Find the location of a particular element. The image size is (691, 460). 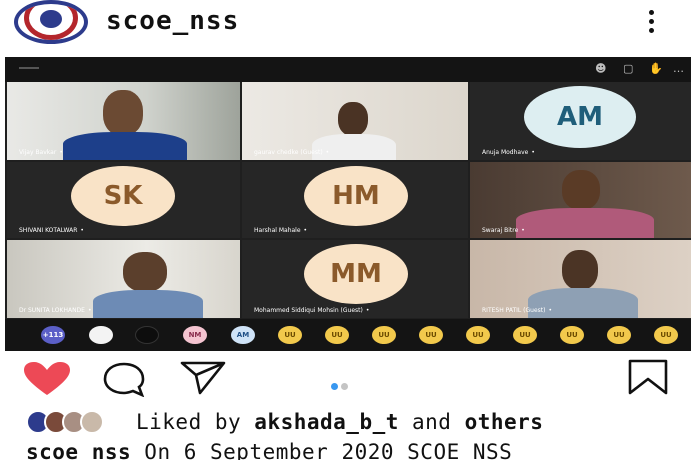

participant-name: Mohammed Siddiqui Mohsin (Guest) • is located at coordinates (312, 310).